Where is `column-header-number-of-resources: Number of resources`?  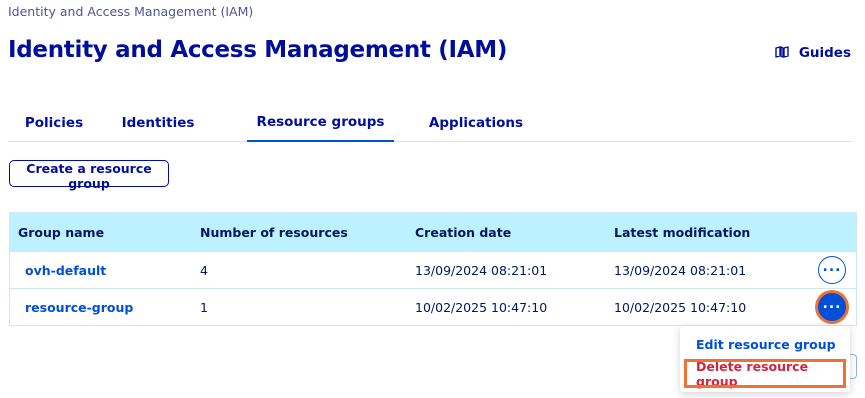 column-header-number-of-resources: Number of resources is located at coordinates (274, 232).